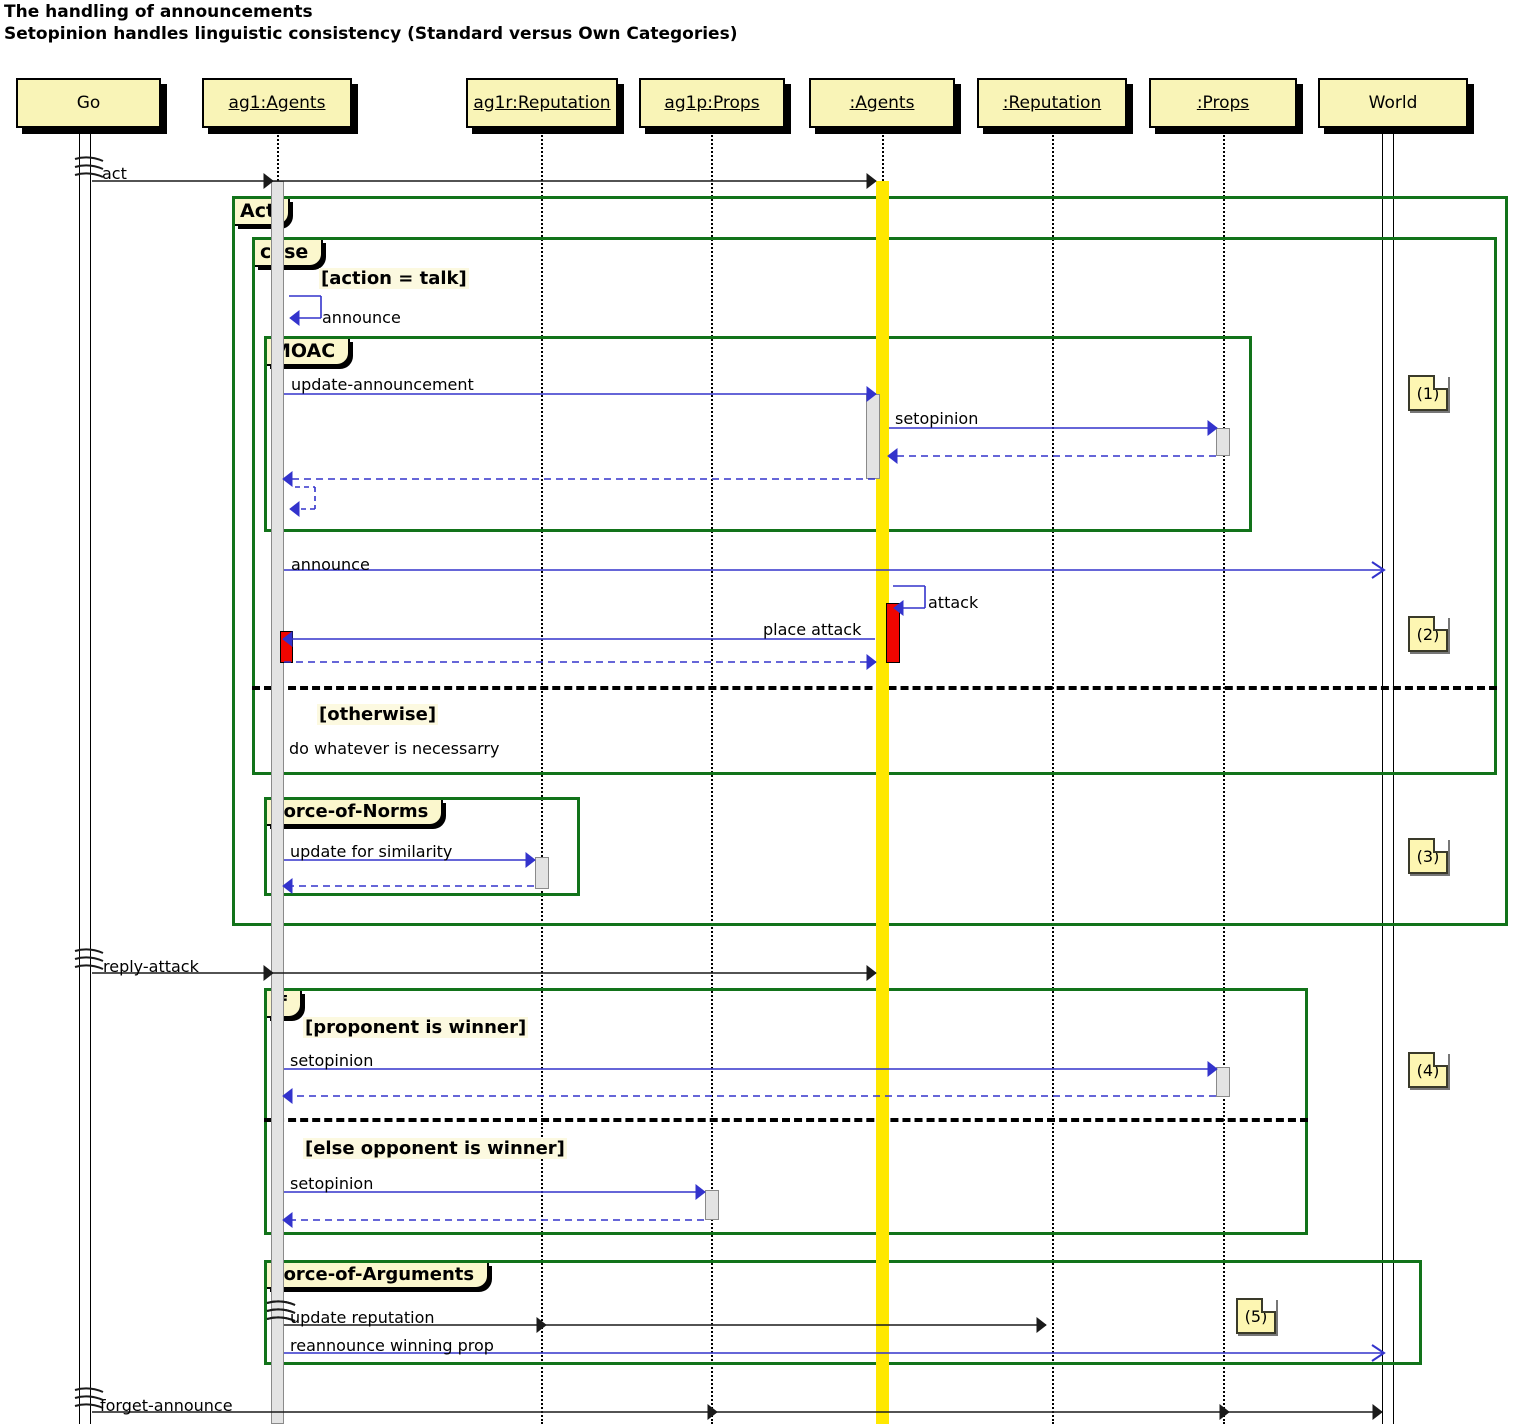 The image size is (1514, 1424). I want to click on activation-act-props-setopinion1, so click(1223, 442).